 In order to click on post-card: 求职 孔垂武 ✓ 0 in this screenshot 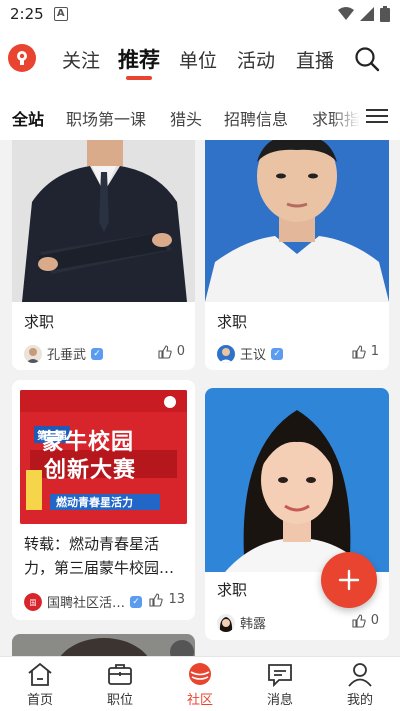, I will do `click(103, 255)`.